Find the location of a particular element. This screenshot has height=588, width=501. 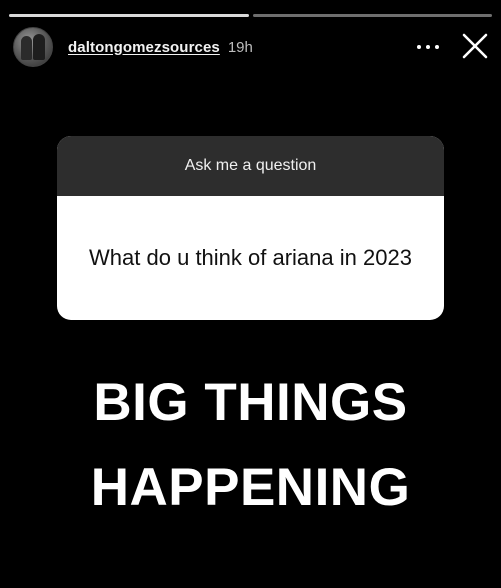

username-link: daltongomezsources is located at coordinates (144, 47).